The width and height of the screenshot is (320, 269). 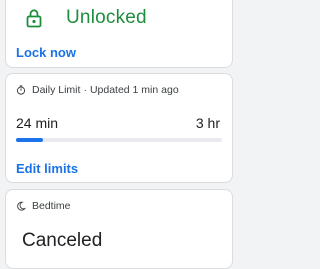 What do you see at coordinates (47, 168) in the screenshot?
I see `edit-limits-button: Edit limits` at bounding box center [47, 168].